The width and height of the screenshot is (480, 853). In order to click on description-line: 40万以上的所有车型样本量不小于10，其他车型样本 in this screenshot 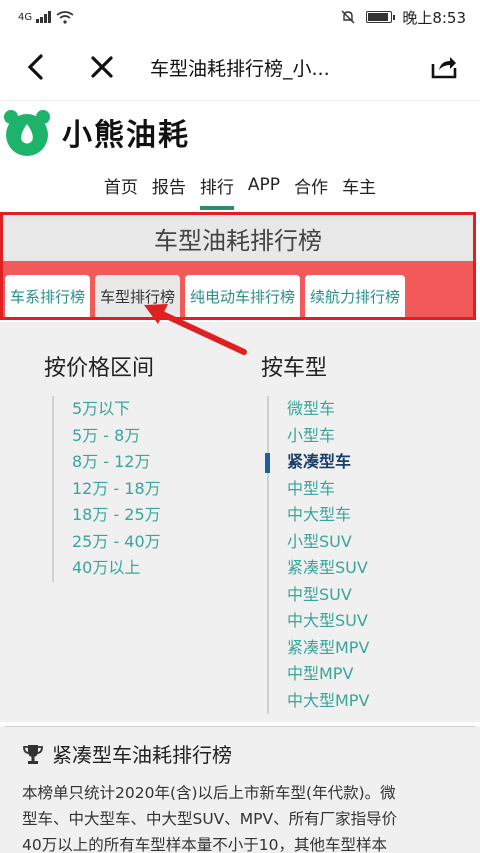, I will do `click(204, 844)`.